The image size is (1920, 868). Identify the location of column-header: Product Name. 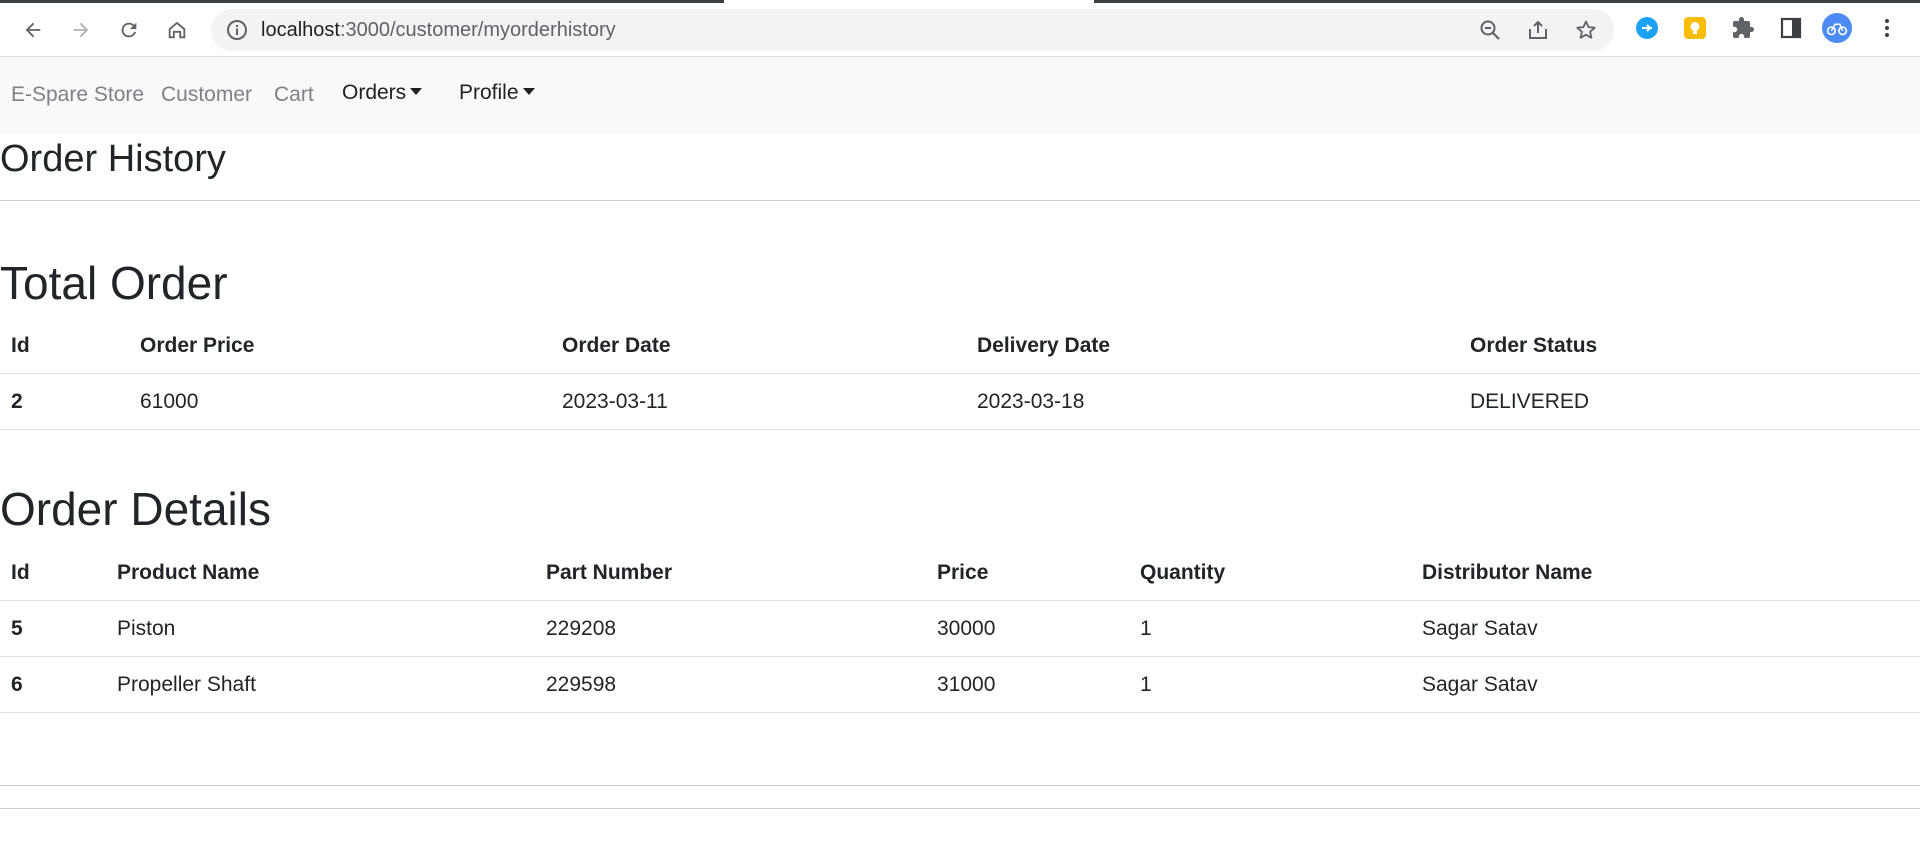
(320, 573).